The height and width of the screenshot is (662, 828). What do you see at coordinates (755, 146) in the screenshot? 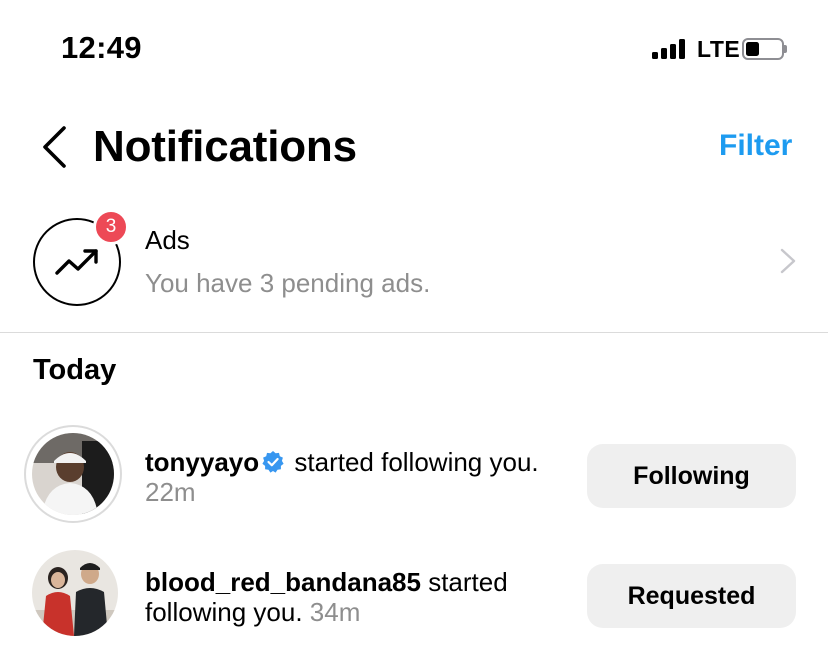
I see `filter-button: Filter` at bounding box center [755, 146].